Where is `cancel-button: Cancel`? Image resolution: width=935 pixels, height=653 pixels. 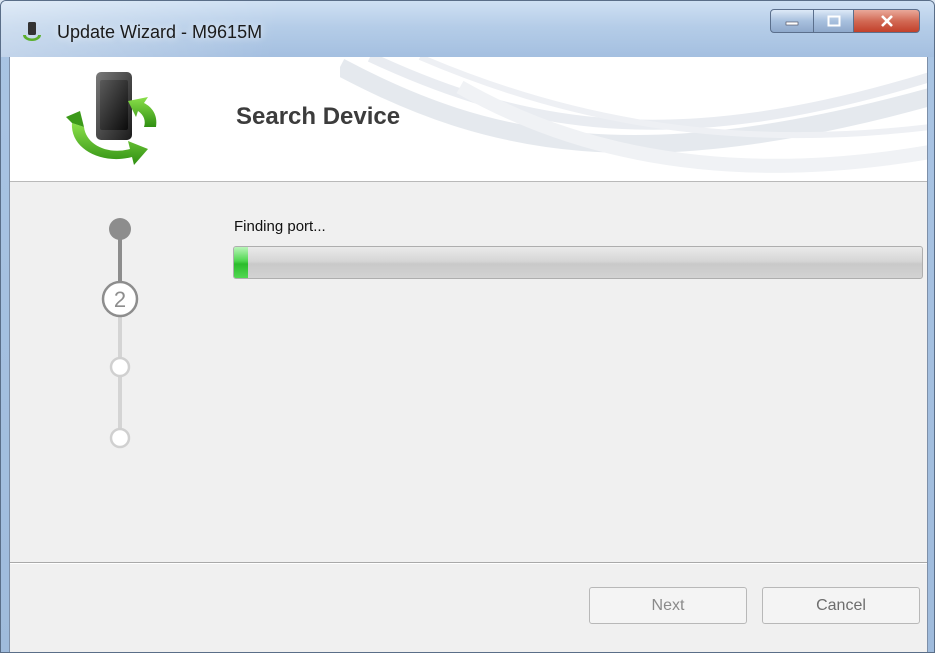
cancel-button: Cancel is located at coordinates (841, 605).